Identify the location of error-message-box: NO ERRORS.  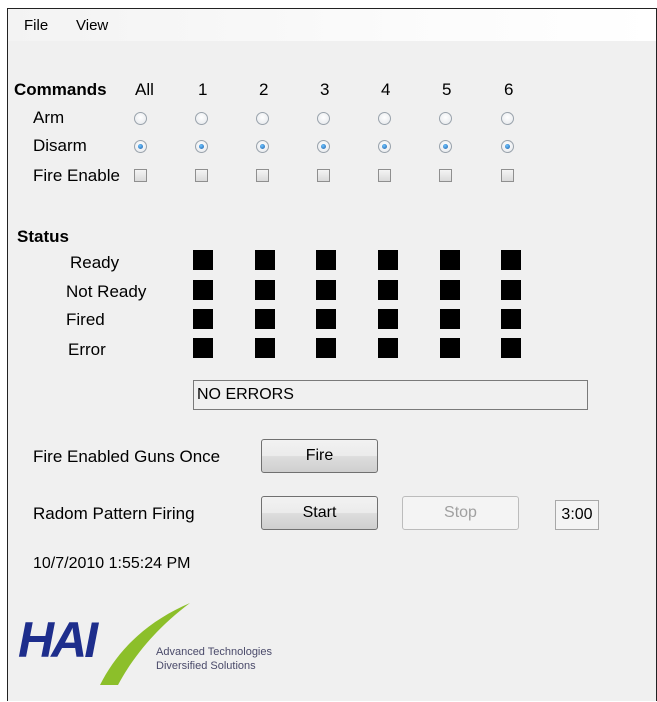
(390, 395).